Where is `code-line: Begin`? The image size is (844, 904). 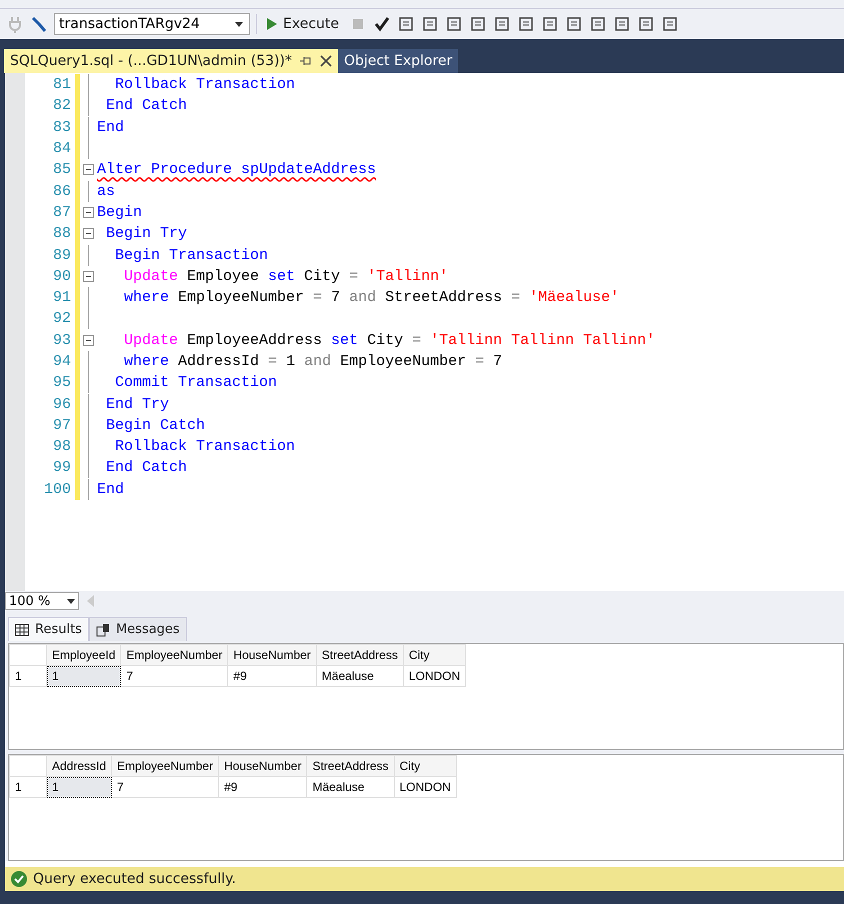
code-line: Begin is located at coordinates (119, 212).